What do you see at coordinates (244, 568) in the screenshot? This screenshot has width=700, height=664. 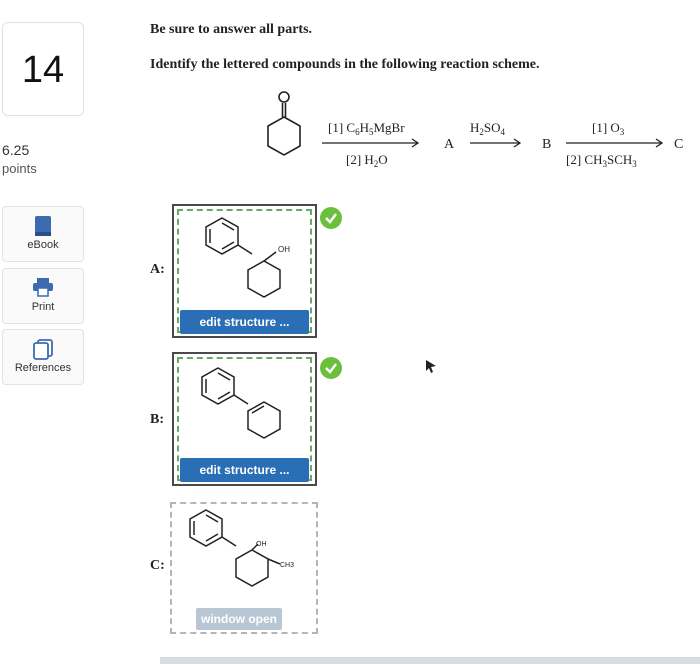 I see `answer-c-box: OH CH3 window open` at bounding box center [244, 568].